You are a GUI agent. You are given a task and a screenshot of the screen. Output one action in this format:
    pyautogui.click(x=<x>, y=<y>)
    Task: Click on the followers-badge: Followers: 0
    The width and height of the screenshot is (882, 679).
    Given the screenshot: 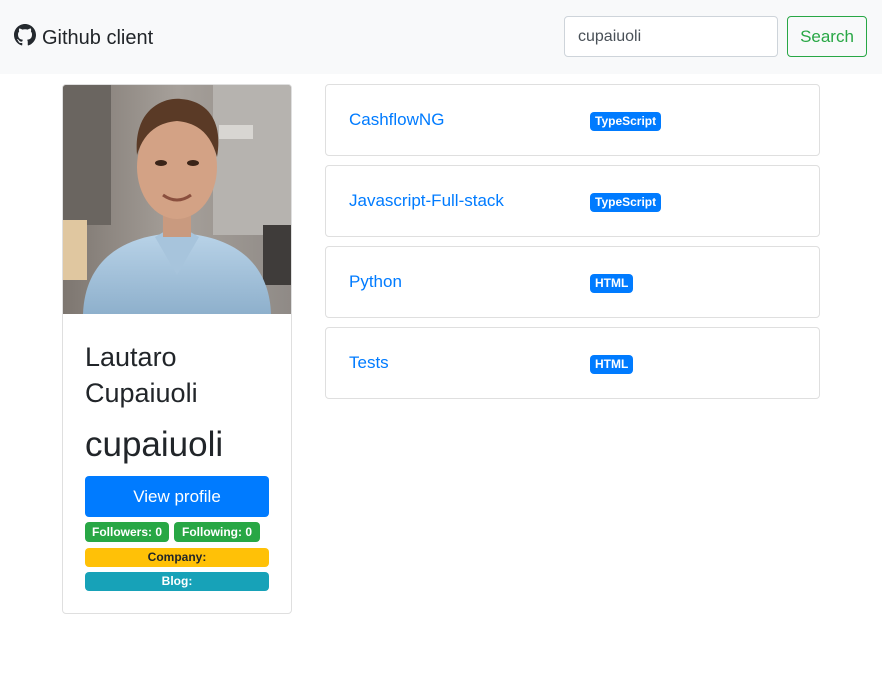 What is the action you would take?
    pyautogui.click(x=127, y=532)
    